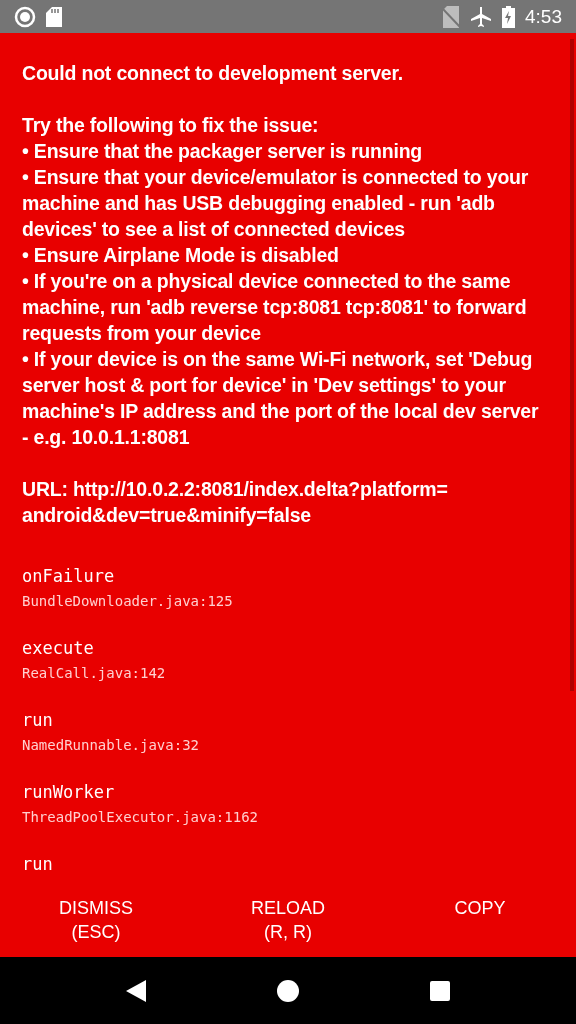 The width and height of the screenshot is (576, 1024). What do you see at coordinates (68, 792) in the screenshot?
I see `method-name: runWorker` at bounding box center [68, 792].